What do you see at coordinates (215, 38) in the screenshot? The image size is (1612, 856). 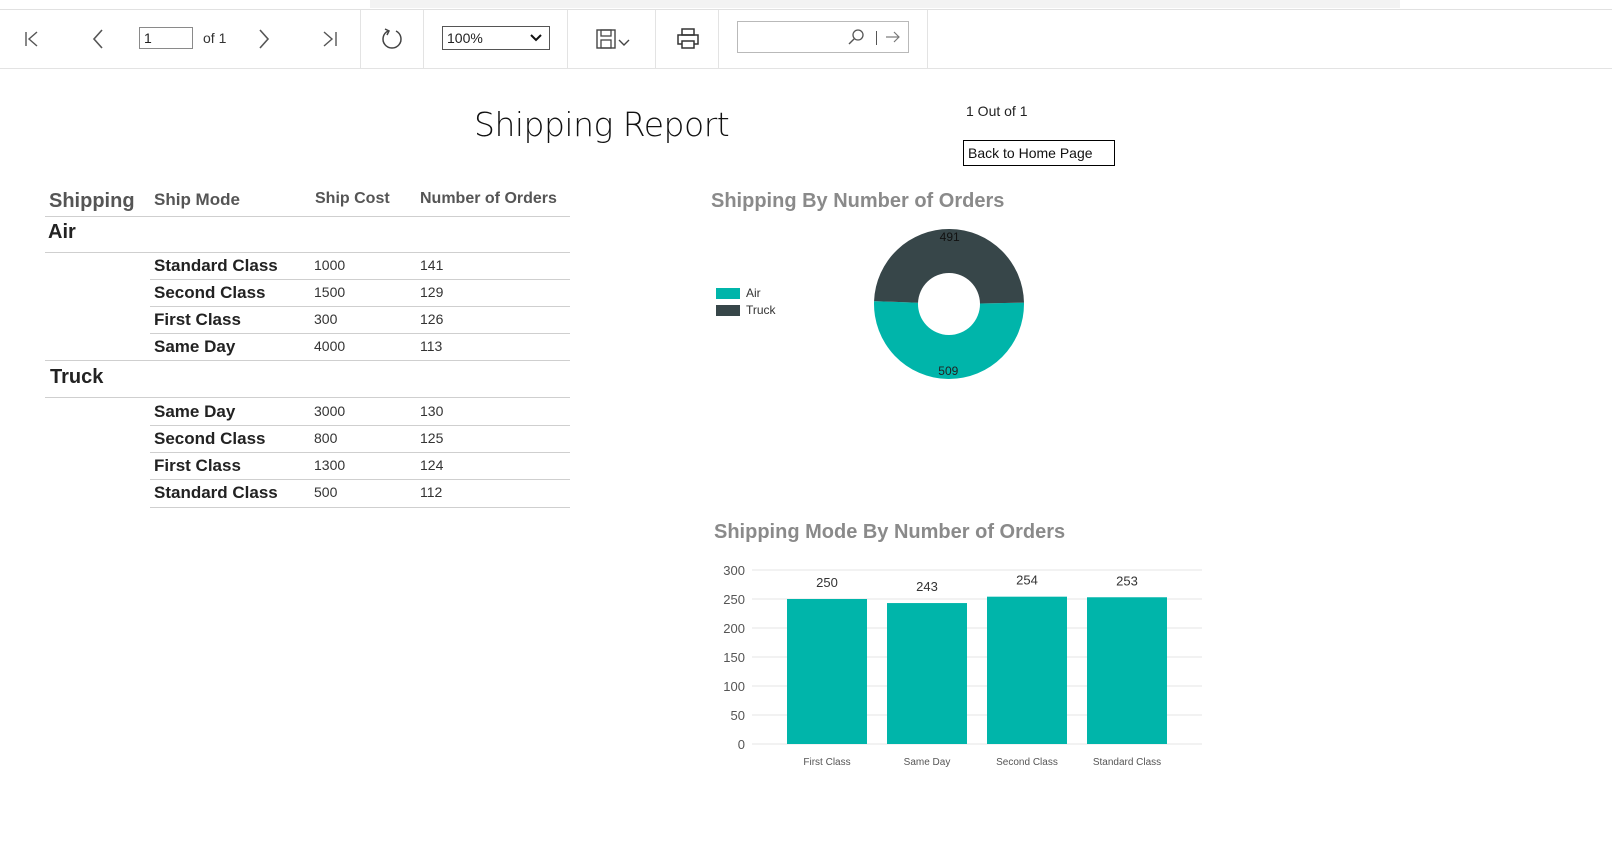 I see `page-total-label: of 1` at bounding box center [215, 38].